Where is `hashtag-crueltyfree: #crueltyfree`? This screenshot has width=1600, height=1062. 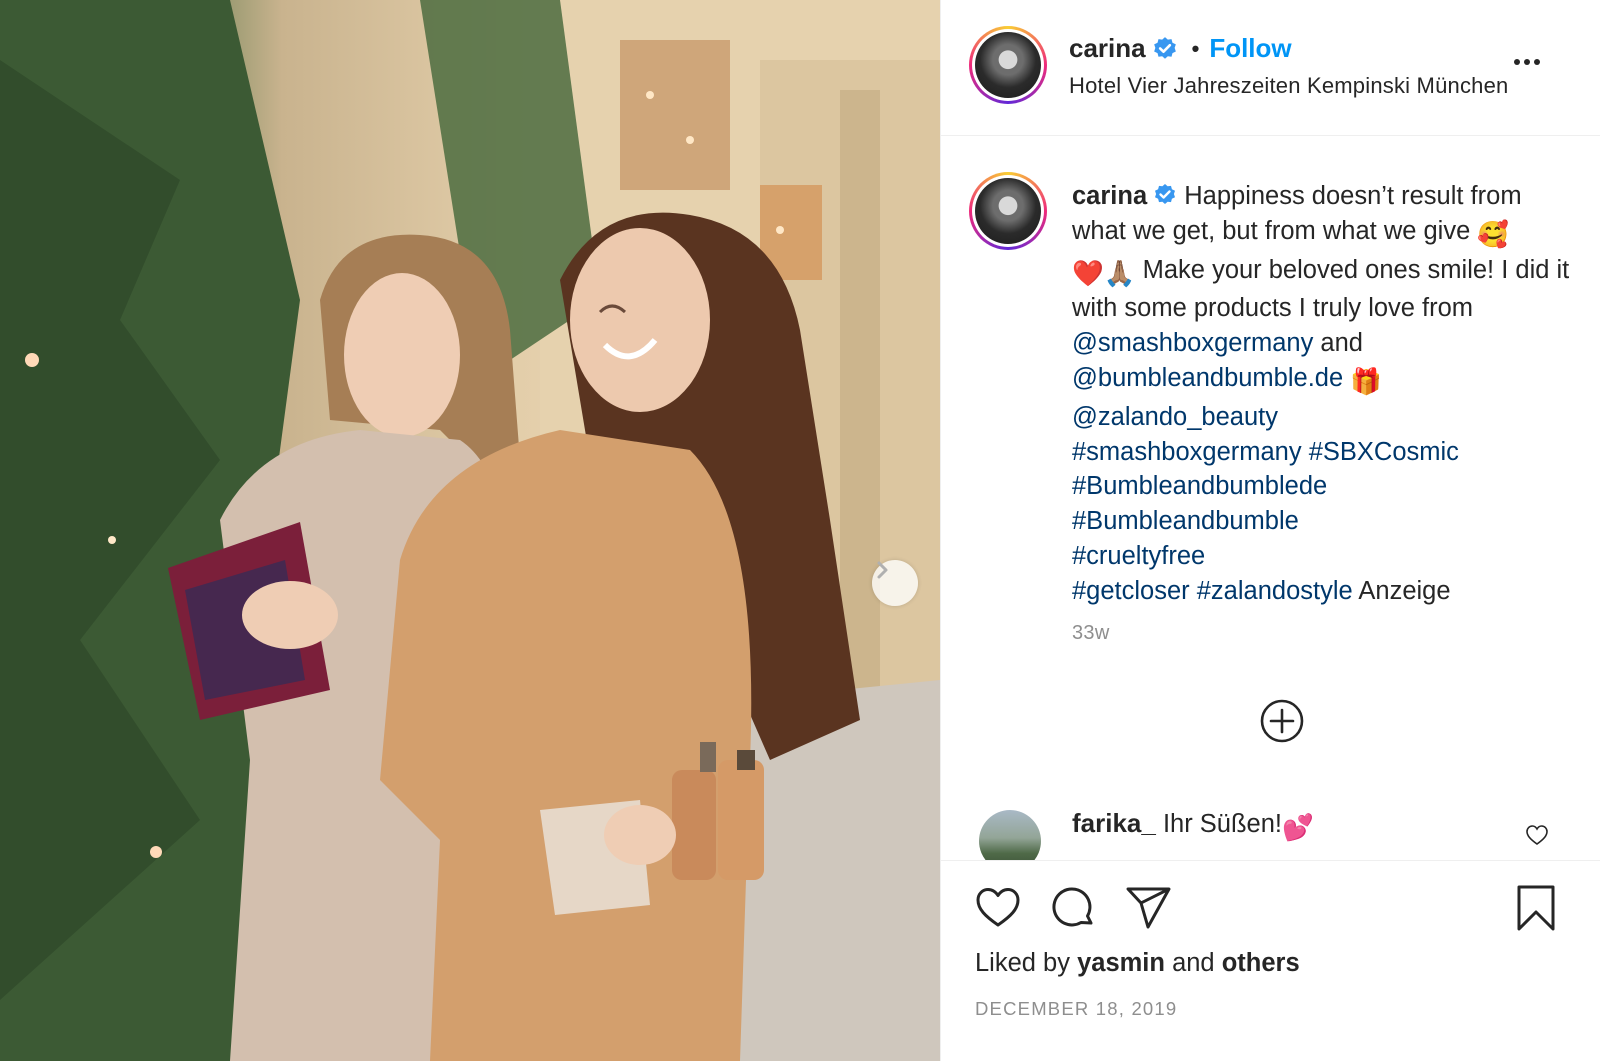 hashtag-crueltyfree: #crueltyfree is located at coordinates (1138, 556).